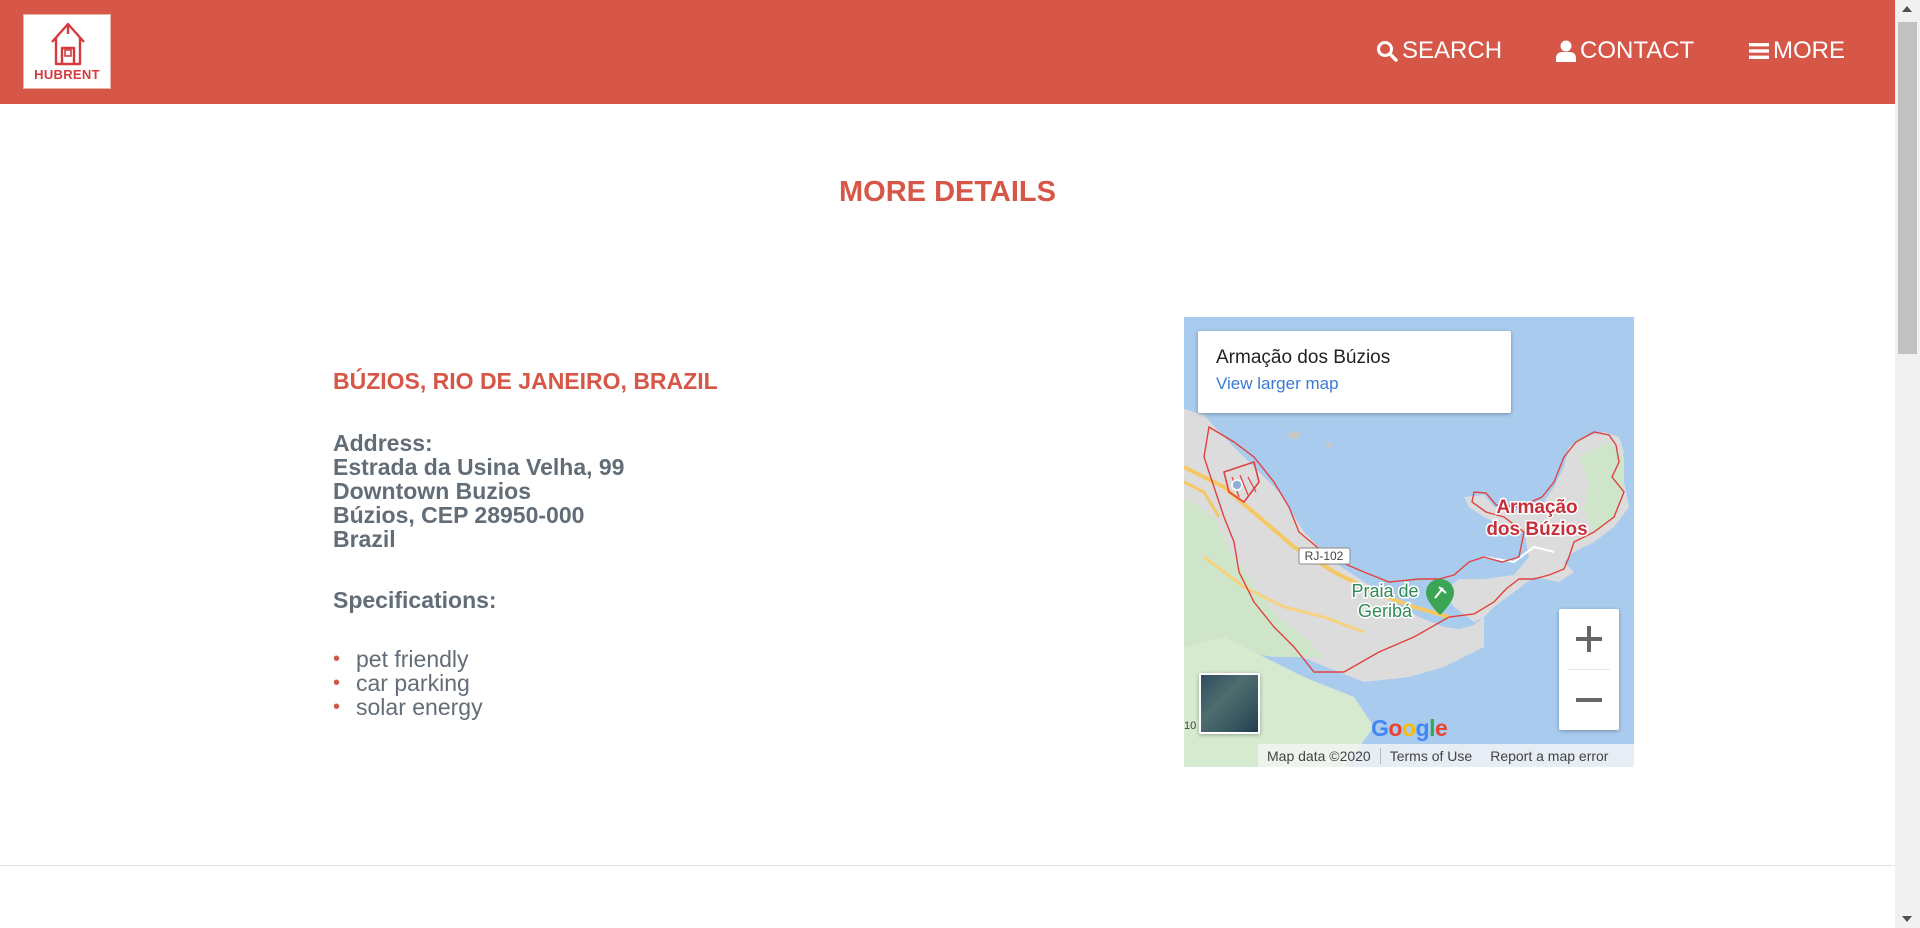 The image size is (1920, 928). What do you see at coordinates (1536, 507) in the screenshot?
I see `city-label-line1: Armação` at bounding box center [1536, 507].